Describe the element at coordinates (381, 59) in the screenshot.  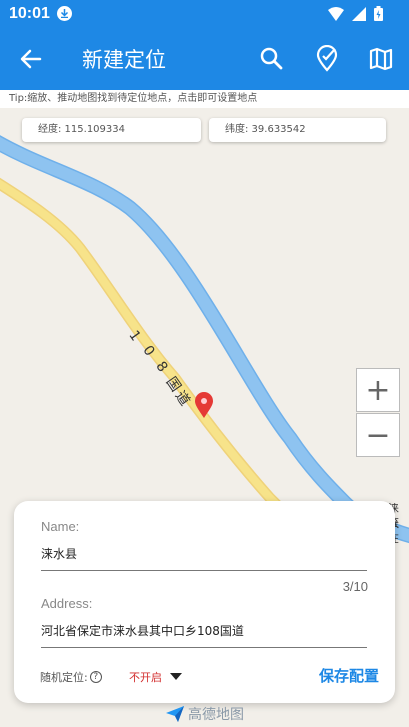
I see `map-icon` at that location.